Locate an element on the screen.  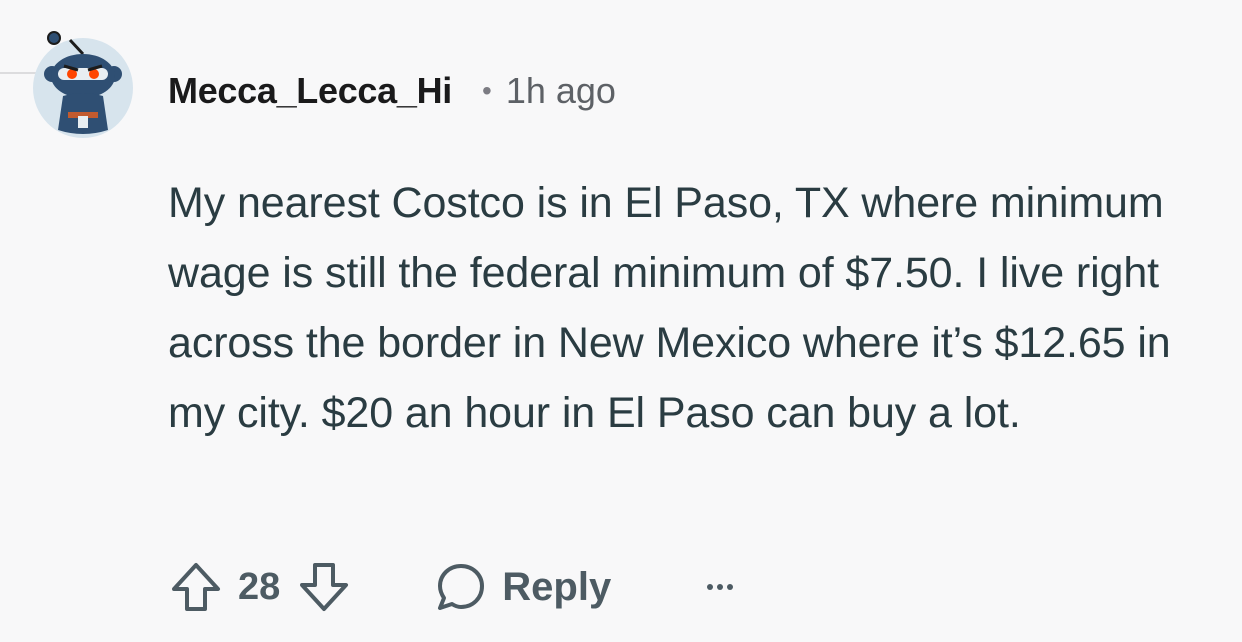
timestamp: 1h ago is located at coordinates (561, 91).